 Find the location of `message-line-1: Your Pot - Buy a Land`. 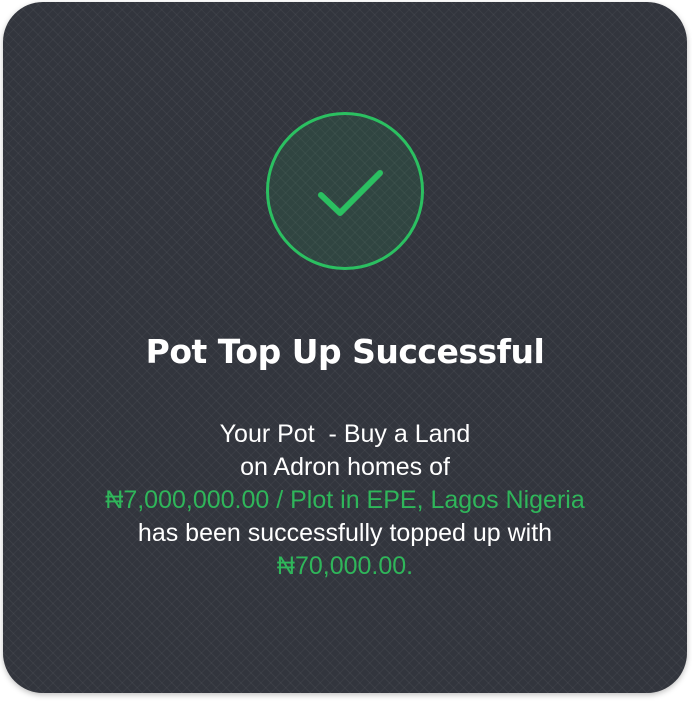

message-line-1: Your Pot - Buy a Land is located at coordinates (345, 434).